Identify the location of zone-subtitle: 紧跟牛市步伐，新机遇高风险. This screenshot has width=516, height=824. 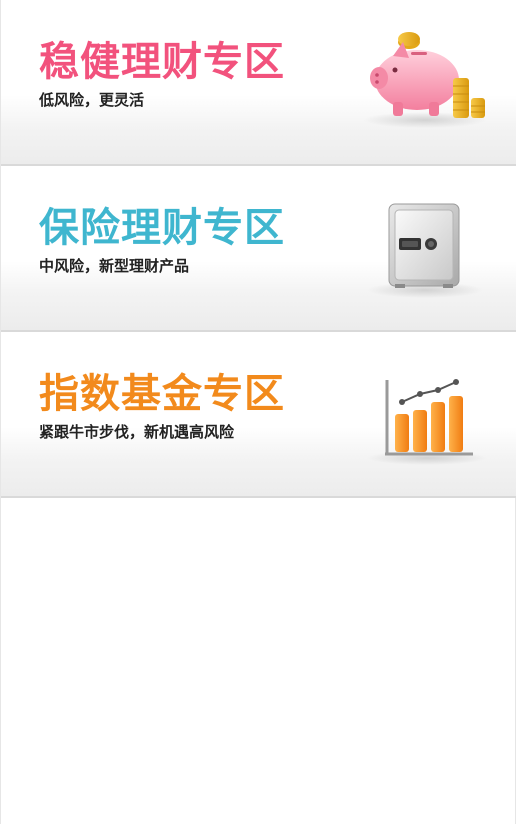
(137, 432).